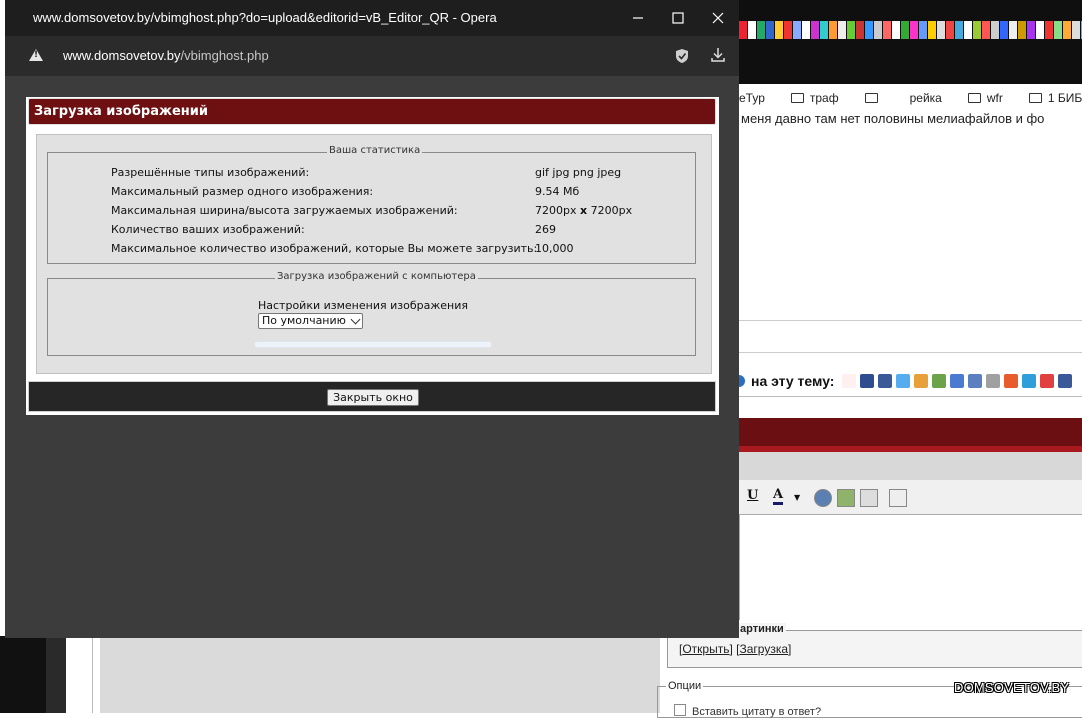 Image resolution: width=1082 pixels, height=718 pixels. I want to click on upload-legend: Загрузка изображений с компьютера, so click(376, 276).